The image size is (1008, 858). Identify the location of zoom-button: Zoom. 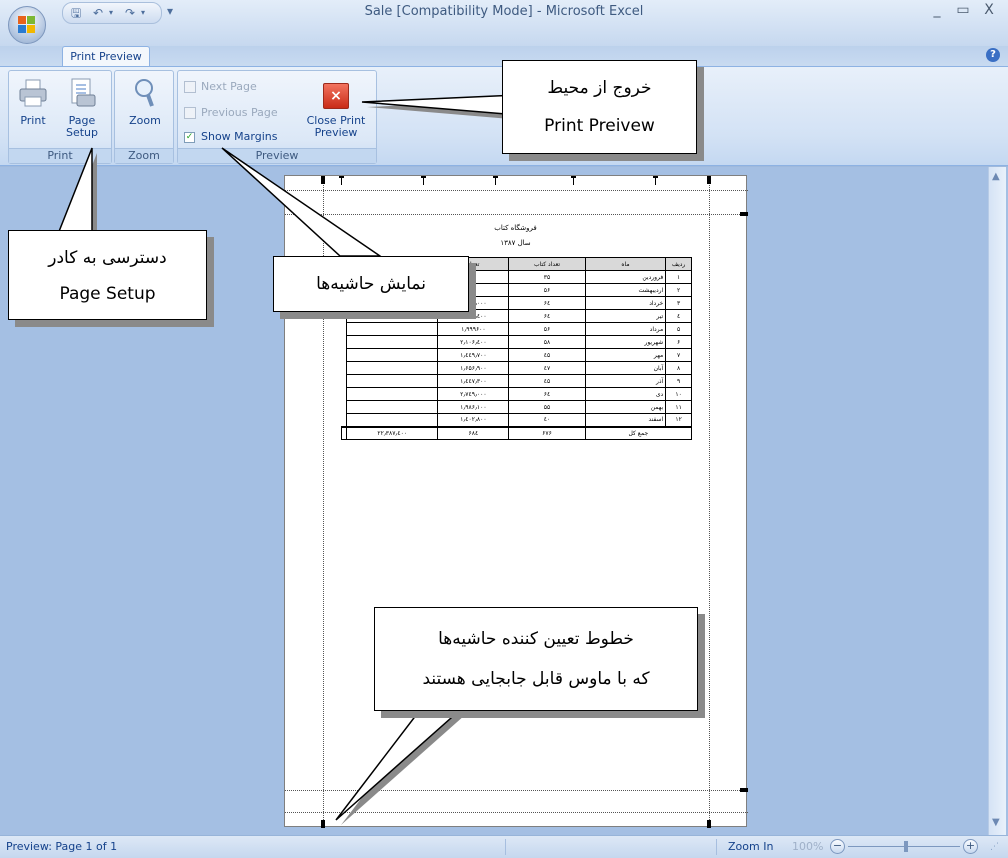
(145, 102).